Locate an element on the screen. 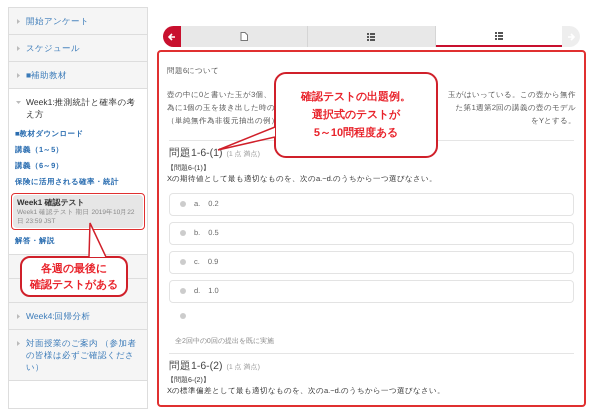 This screenshot has width=590, height=409. callout-text: 確認テストの出題例。 is located at coordinates (356, 97).